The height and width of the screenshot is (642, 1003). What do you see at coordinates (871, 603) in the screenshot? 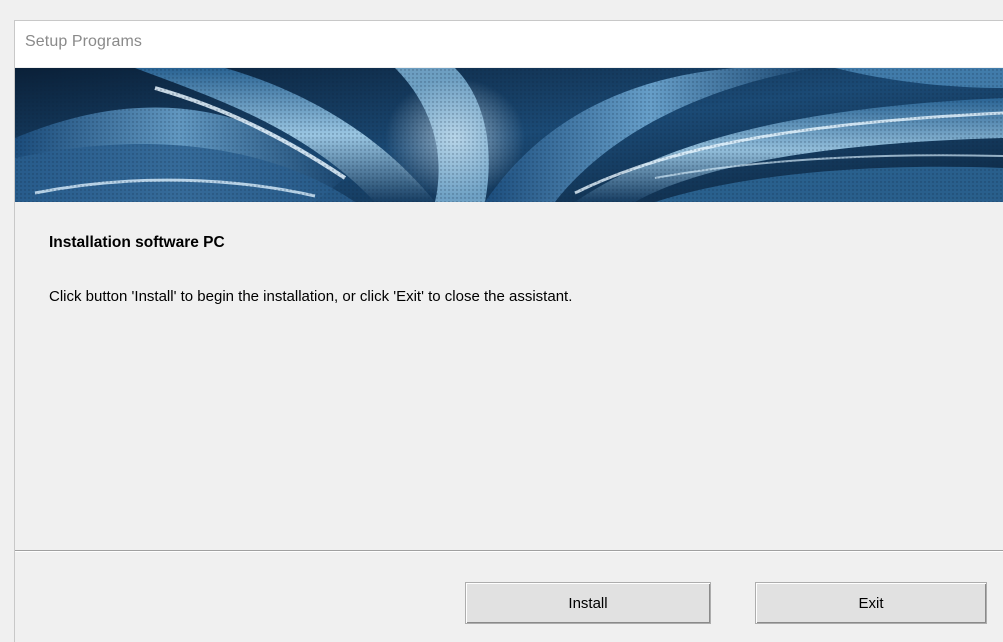
I see `exit-button: Exit` at bounding box center [871, 603].